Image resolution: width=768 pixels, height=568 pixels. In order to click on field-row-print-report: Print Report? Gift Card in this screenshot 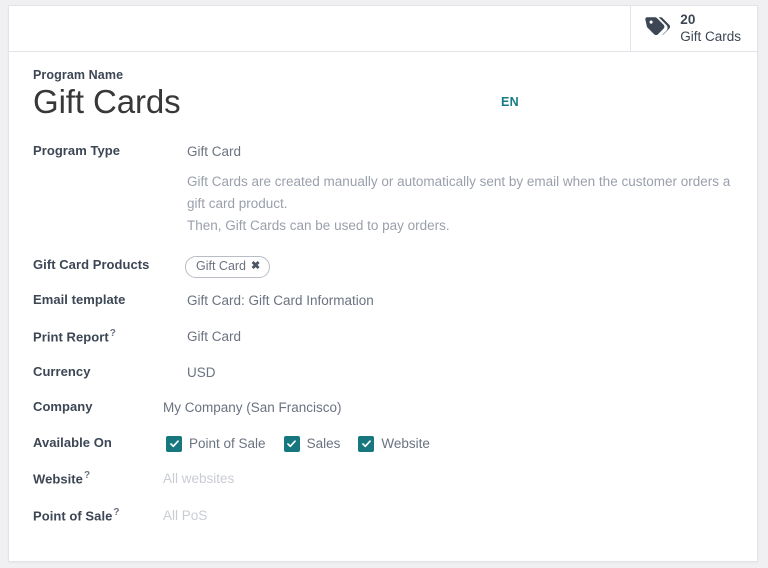, I will do `click(383, 337)`.